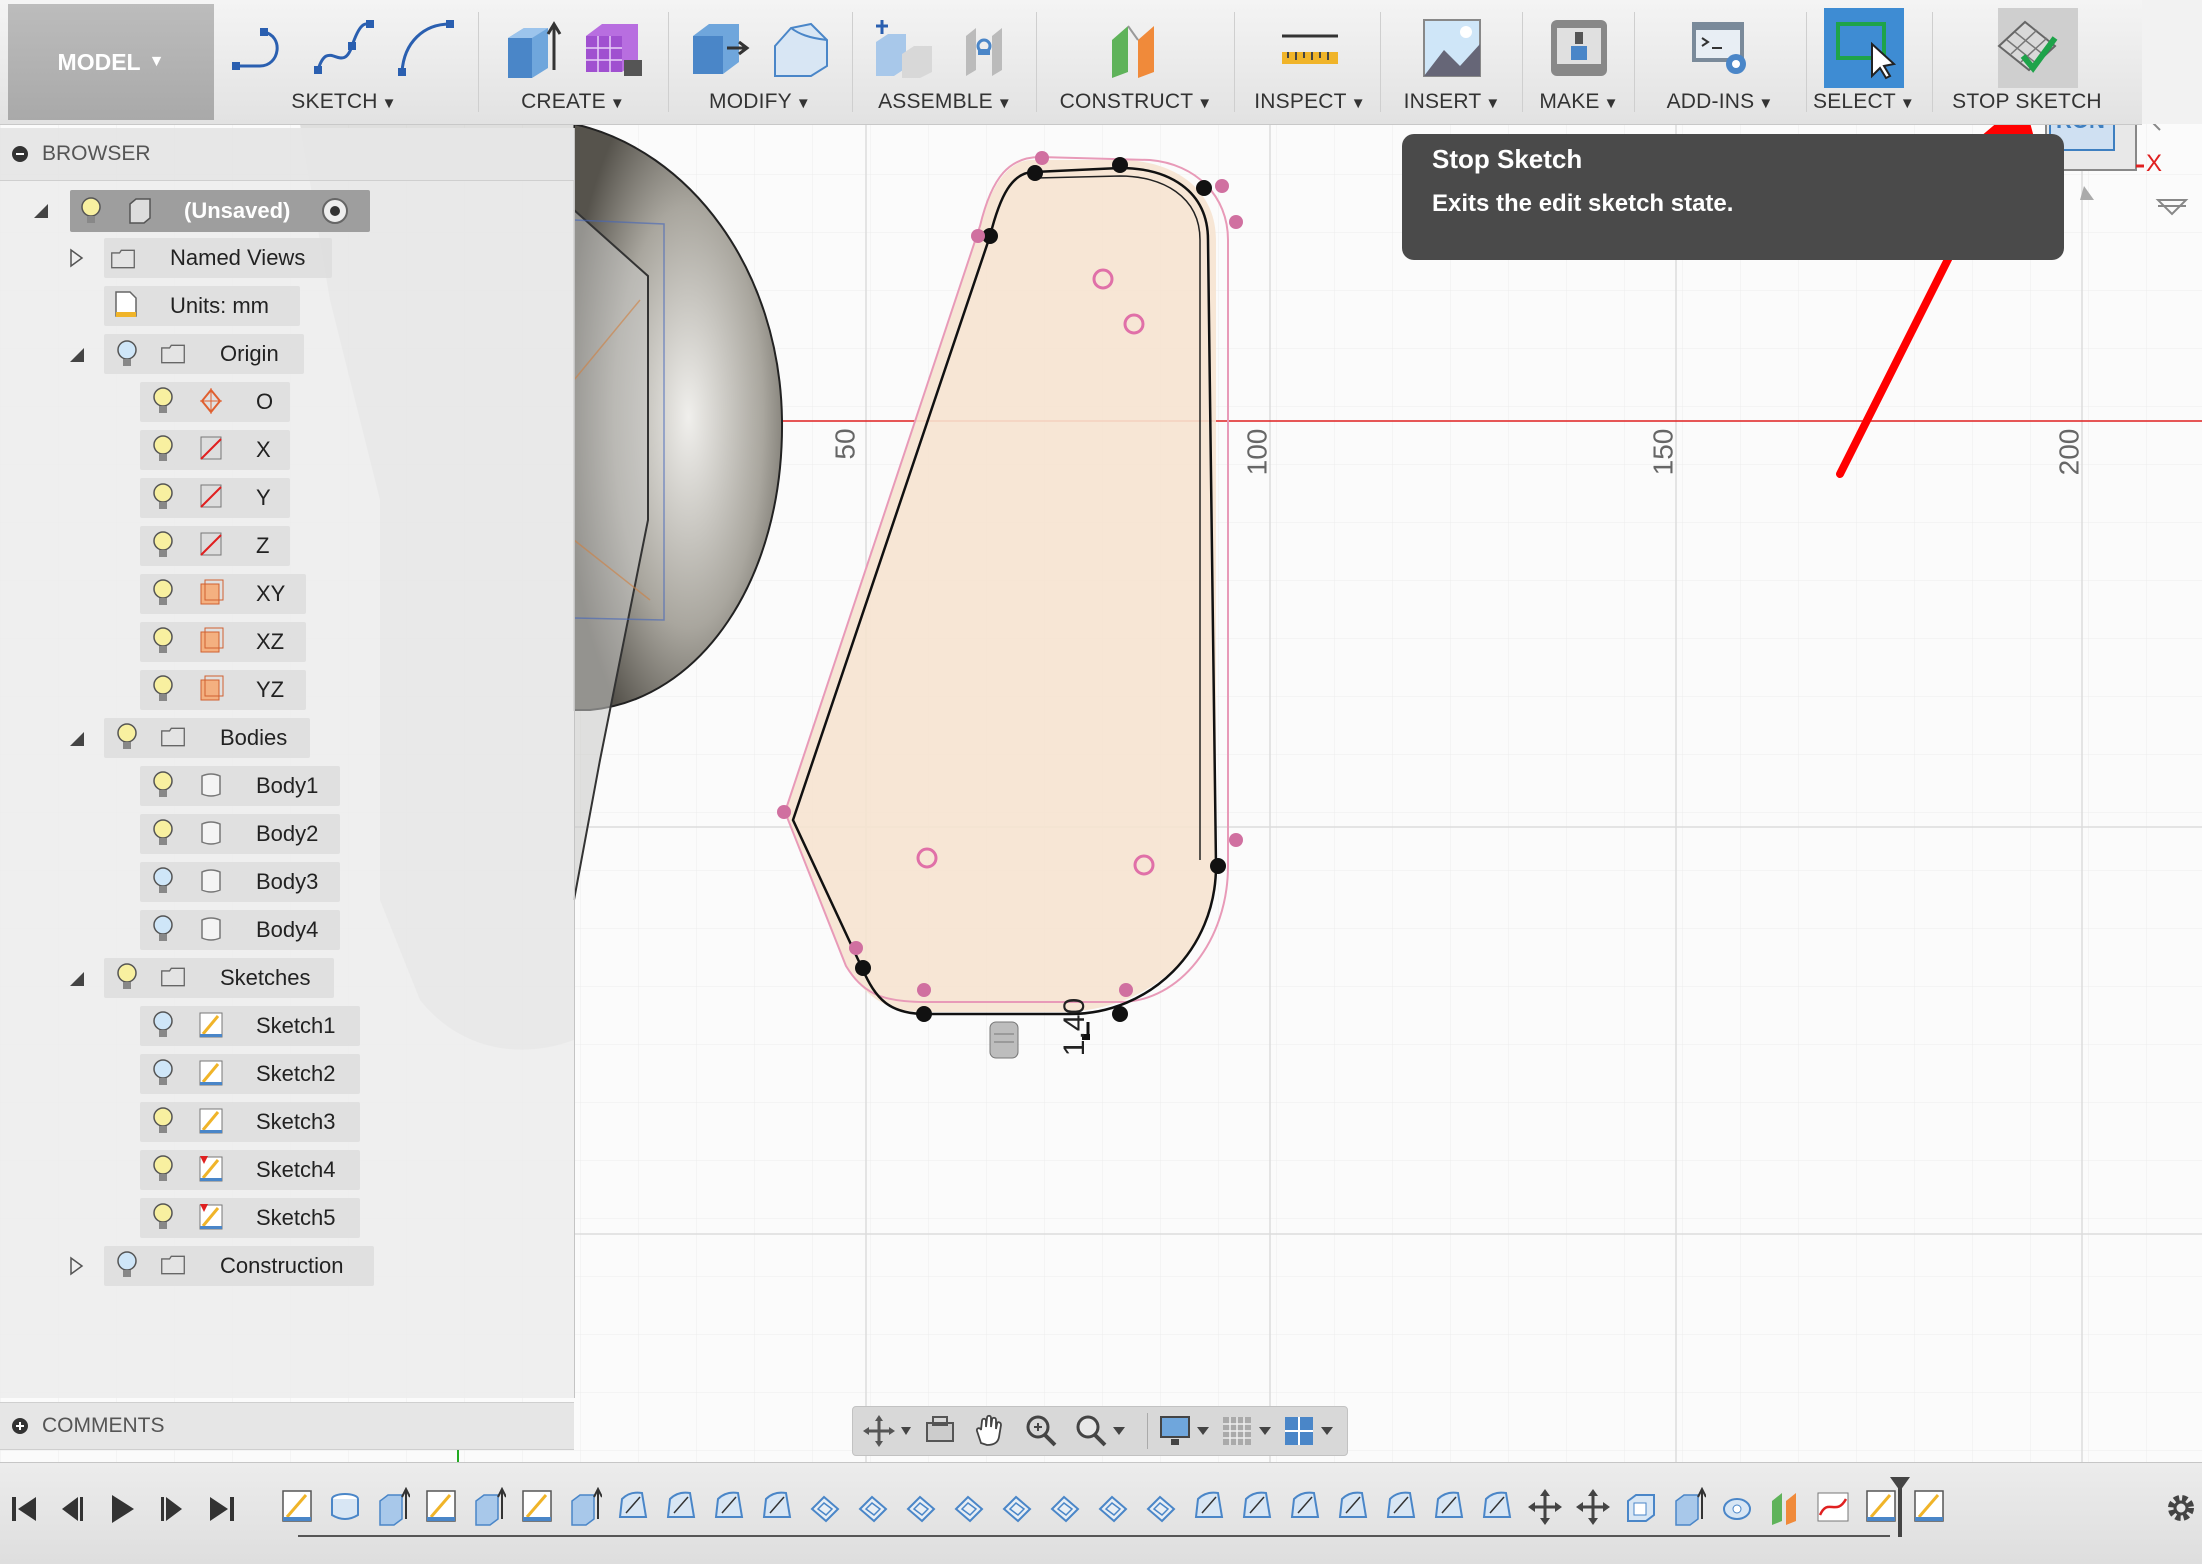 The height and width of the screenshot is (1564, 2202). What do you see at coordinates (263, 498) in the screenshot?
I see `origin-y-label: Y` at bounding box center [263, 498].